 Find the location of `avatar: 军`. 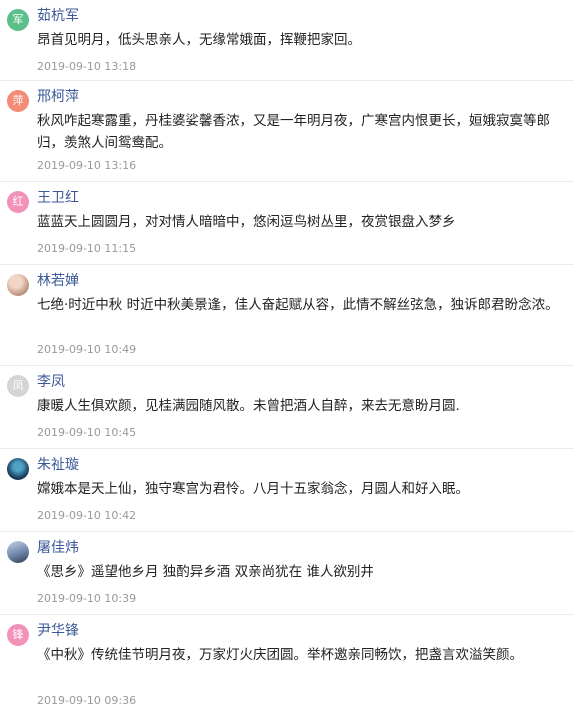

avatar: 军 is located at coordinates (18, 20).